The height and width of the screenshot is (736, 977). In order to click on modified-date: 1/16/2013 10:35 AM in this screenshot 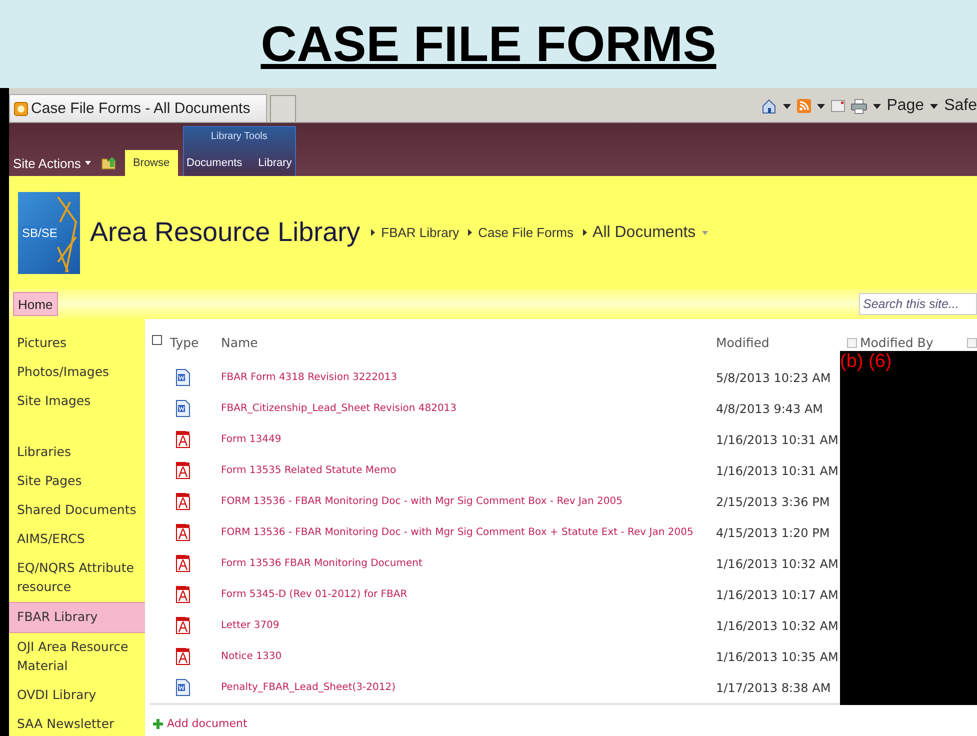, I will do `click(778, 657)`.